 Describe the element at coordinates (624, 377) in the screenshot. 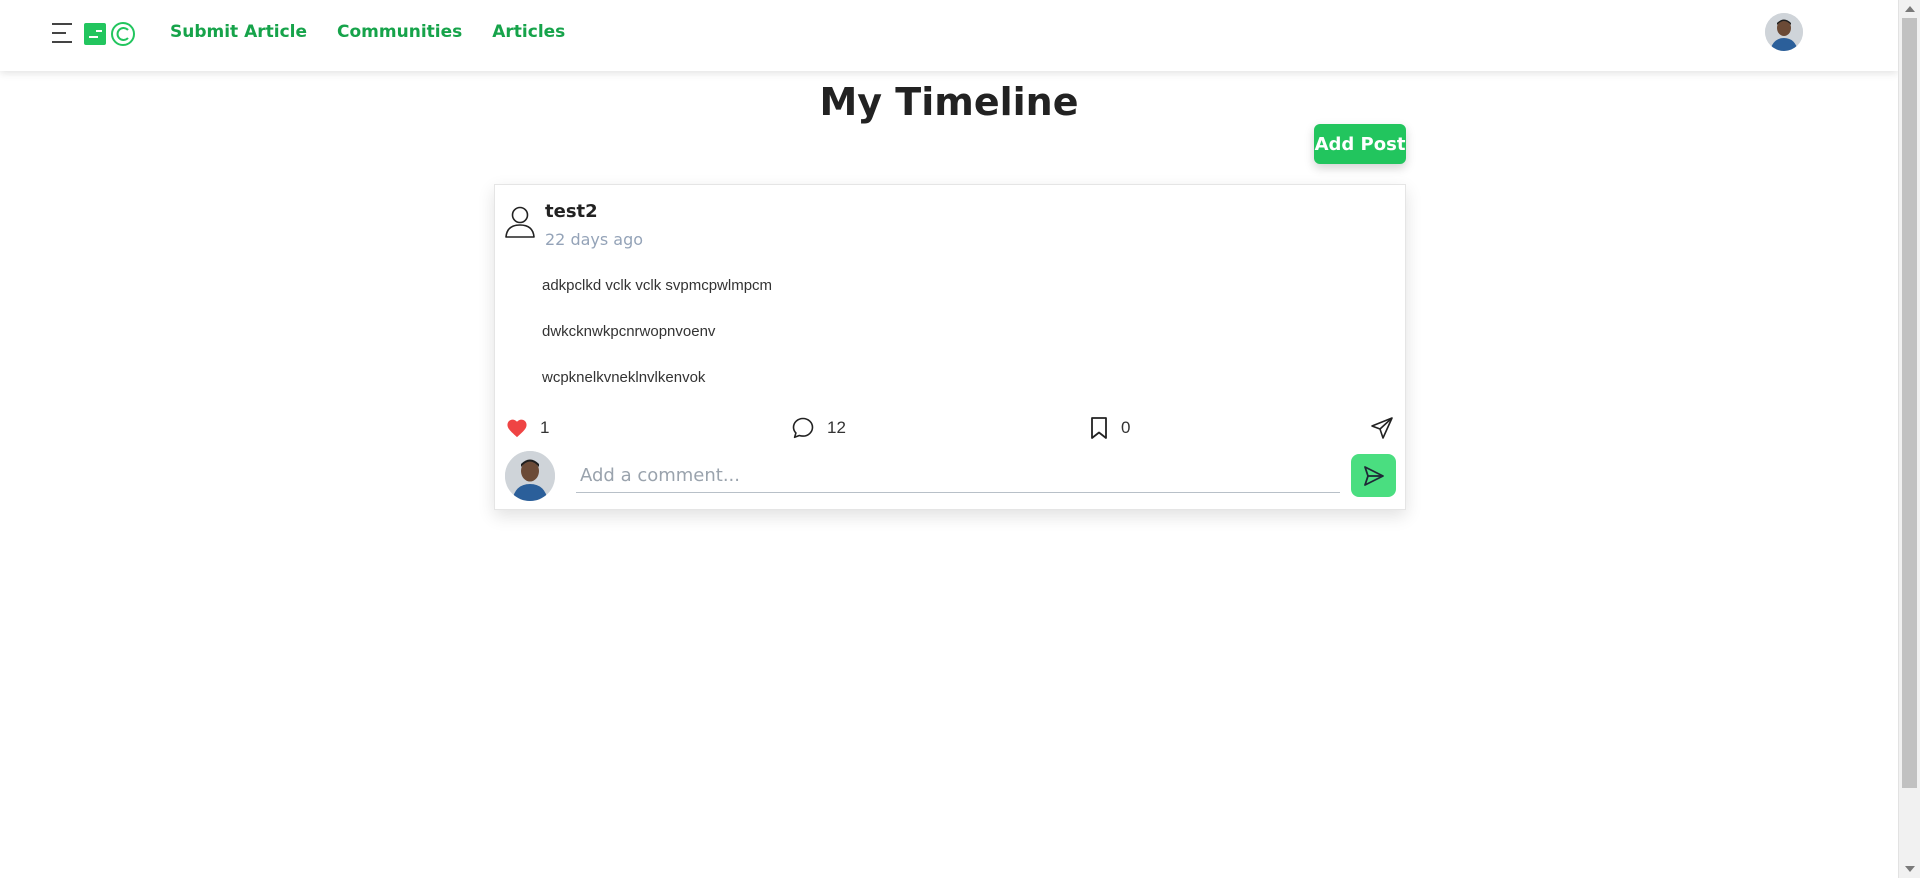

I see `post-text-line: wcpknelkvneklnvlkenvok` at that location.